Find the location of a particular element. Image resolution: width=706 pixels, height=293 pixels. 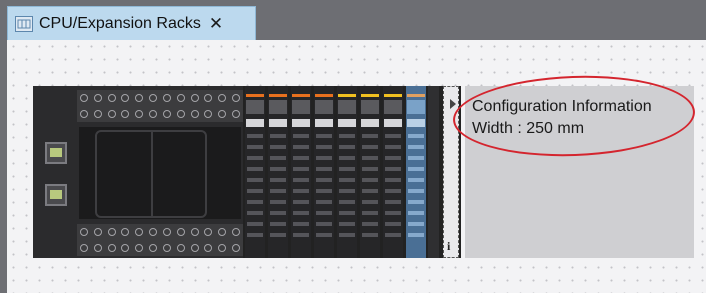

info-icon: i is located at coordinates (449, 246).